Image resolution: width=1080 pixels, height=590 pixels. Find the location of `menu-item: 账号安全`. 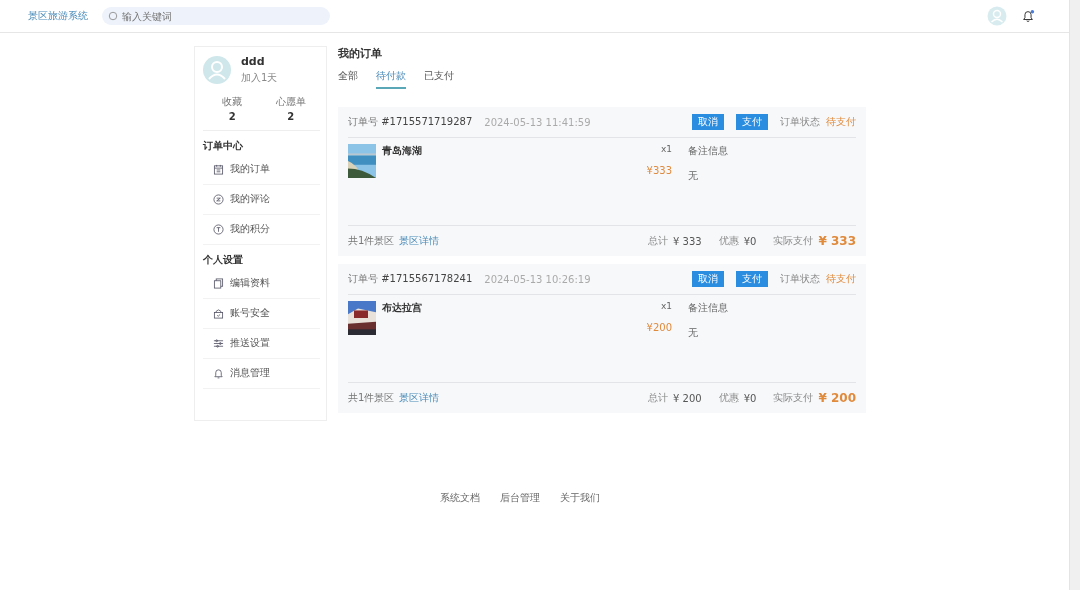

menu-item: 账号安全 is located at coordinates (261, 314).